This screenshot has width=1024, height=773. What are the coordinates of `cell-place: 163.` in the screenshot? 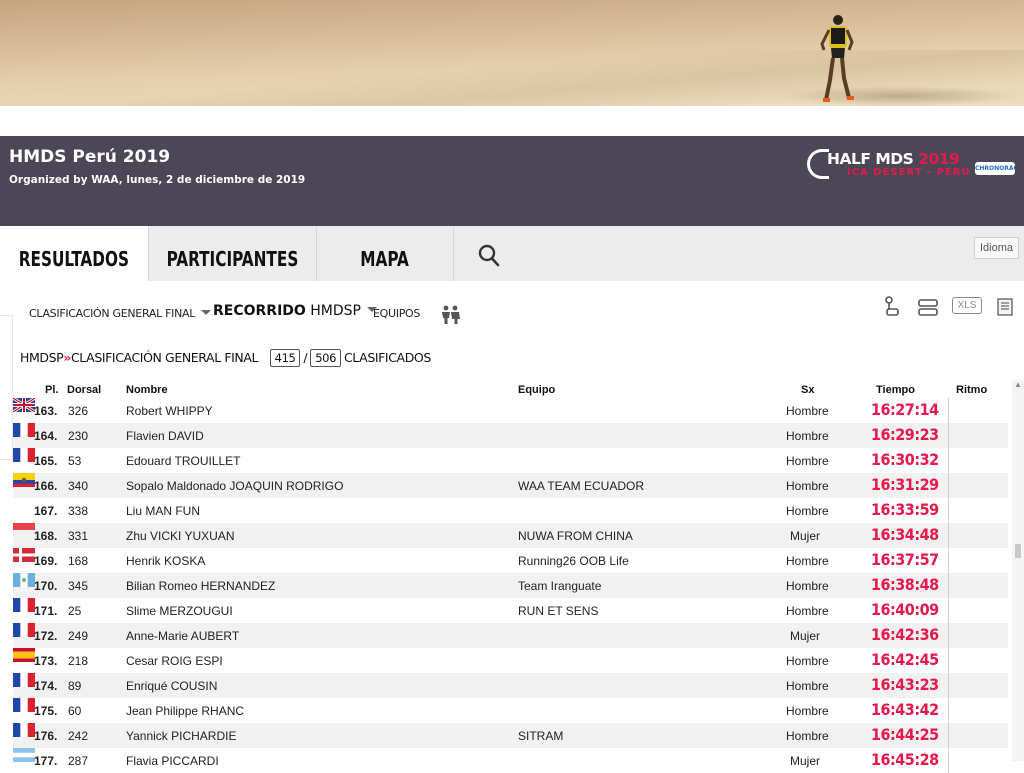 It's located at (46, 411).